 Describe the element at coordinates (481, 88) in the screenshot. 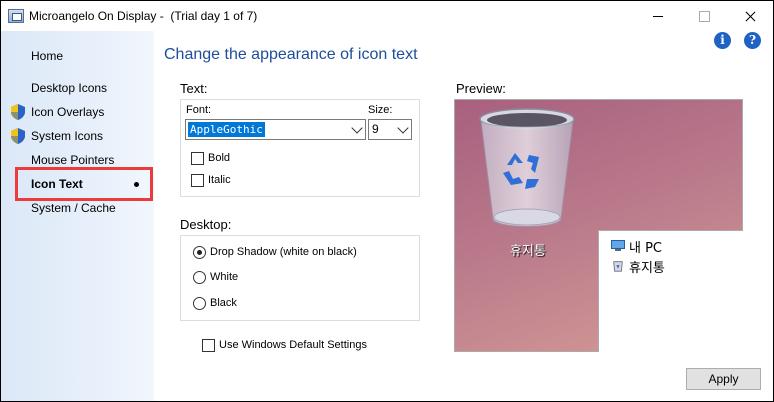

I see `preview-label: Preview:` at that location.